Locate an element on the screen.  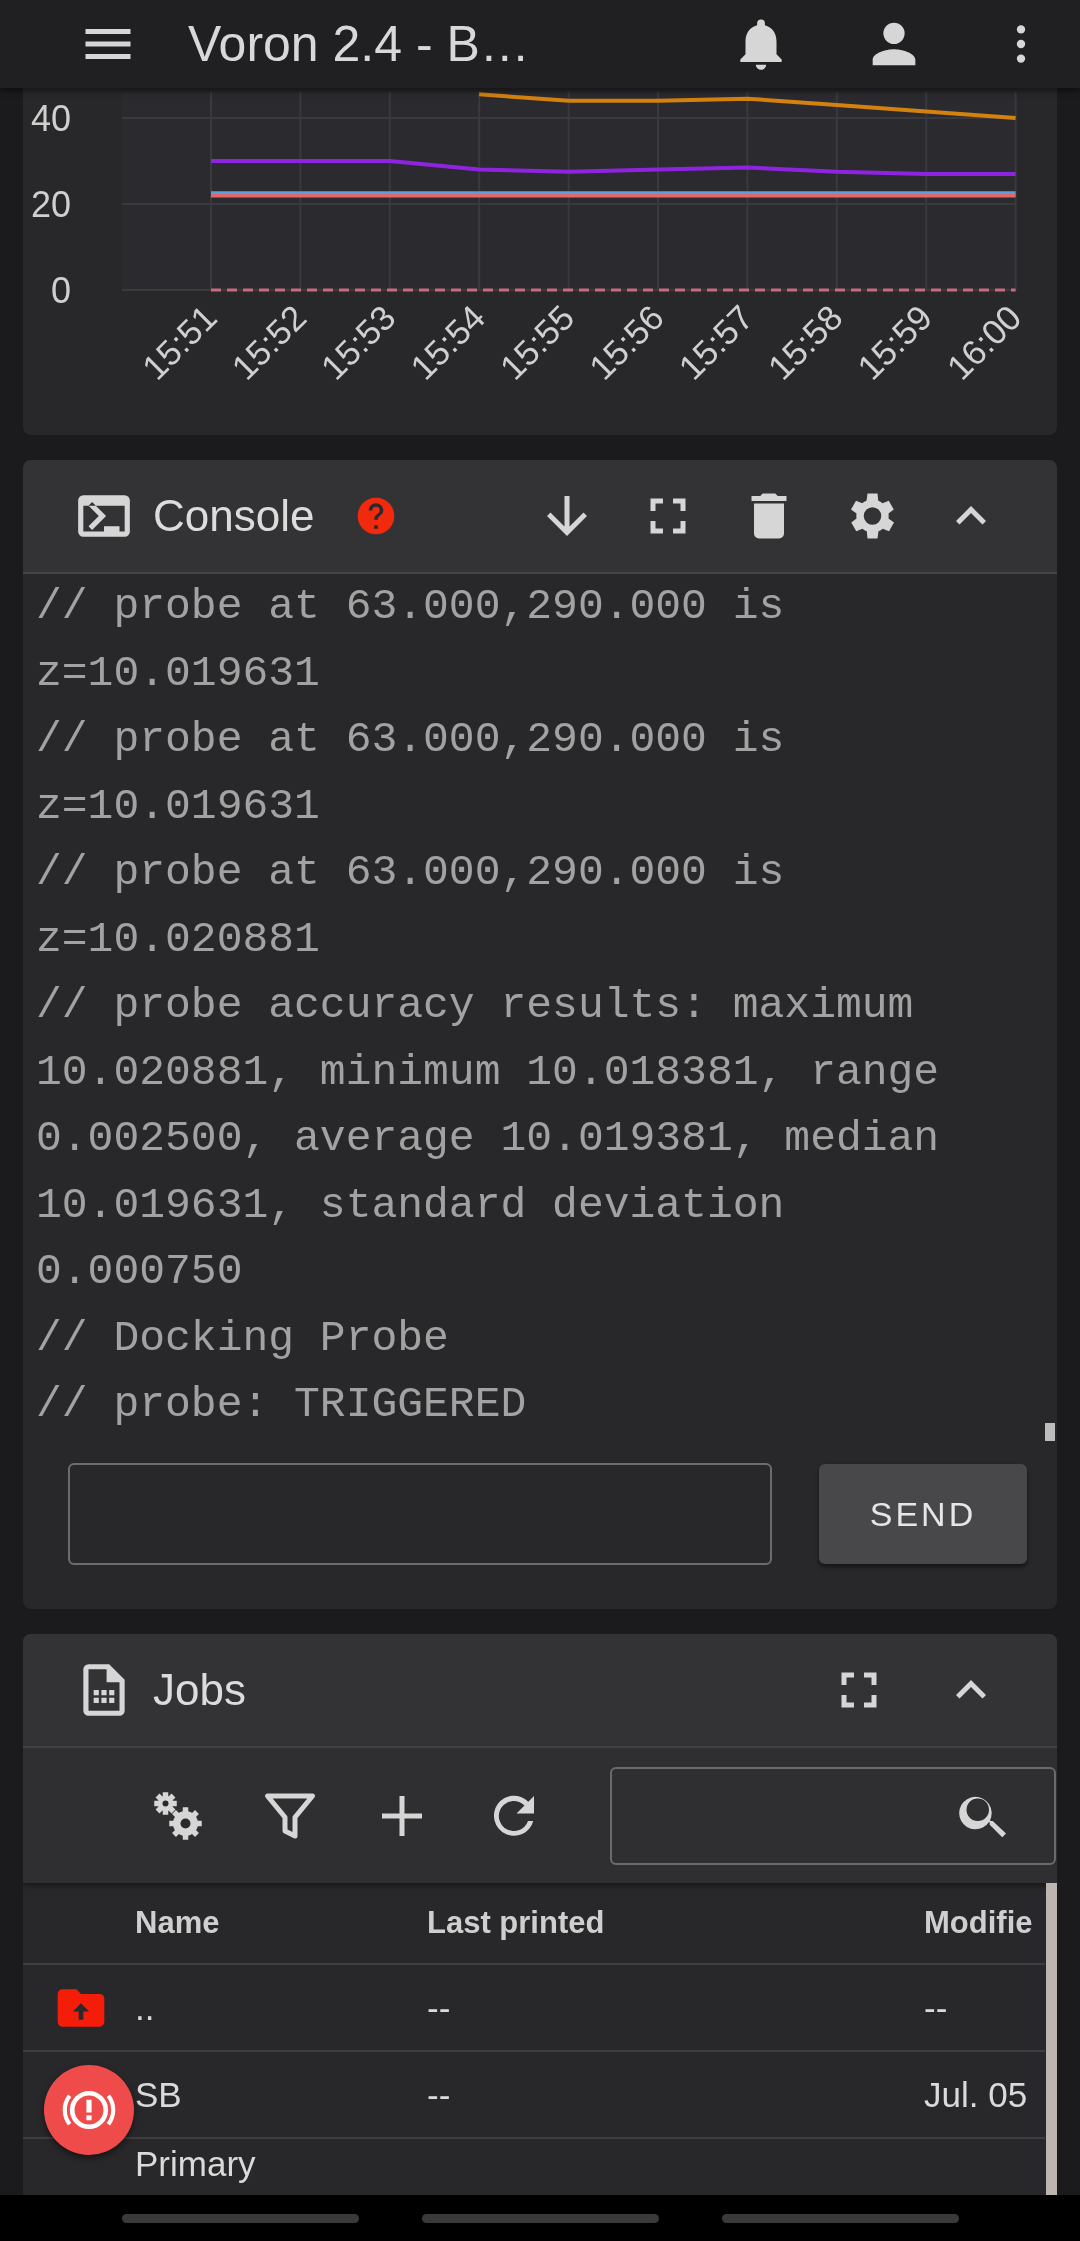
axis-tick-label: 40 is located at coordinates (50, 118).